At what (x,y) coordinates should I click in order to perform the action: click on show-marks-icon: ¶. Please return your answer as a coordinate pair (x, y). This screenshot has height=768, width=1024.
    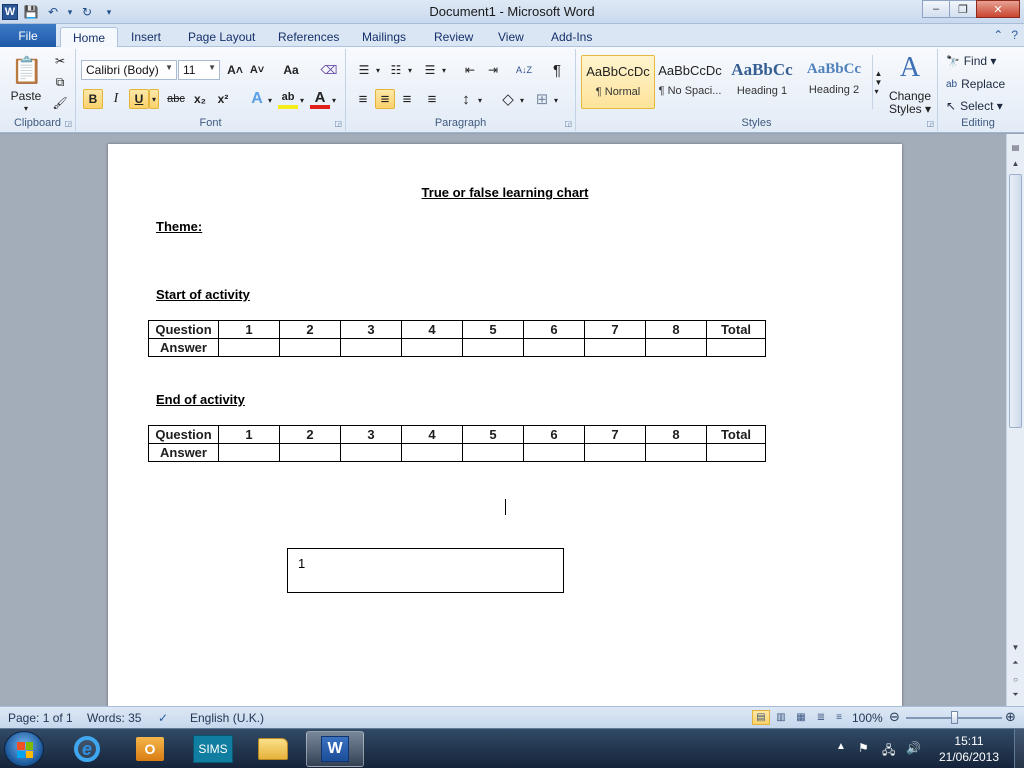
    Looking at the image, I should click on (557, 70).